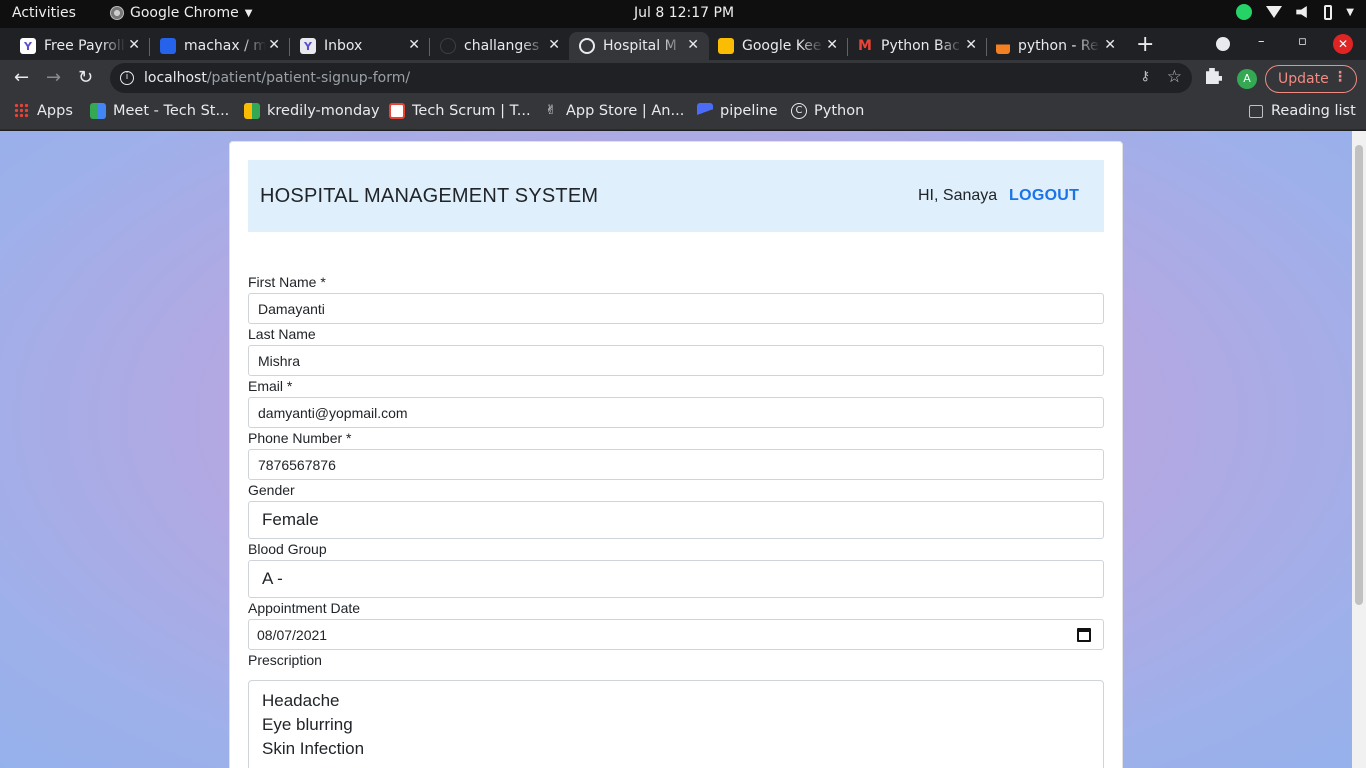 Image resolution: width=1366 pixels, height=768 pixels. I want to click on activities-button: Activities, so click(44, 13).